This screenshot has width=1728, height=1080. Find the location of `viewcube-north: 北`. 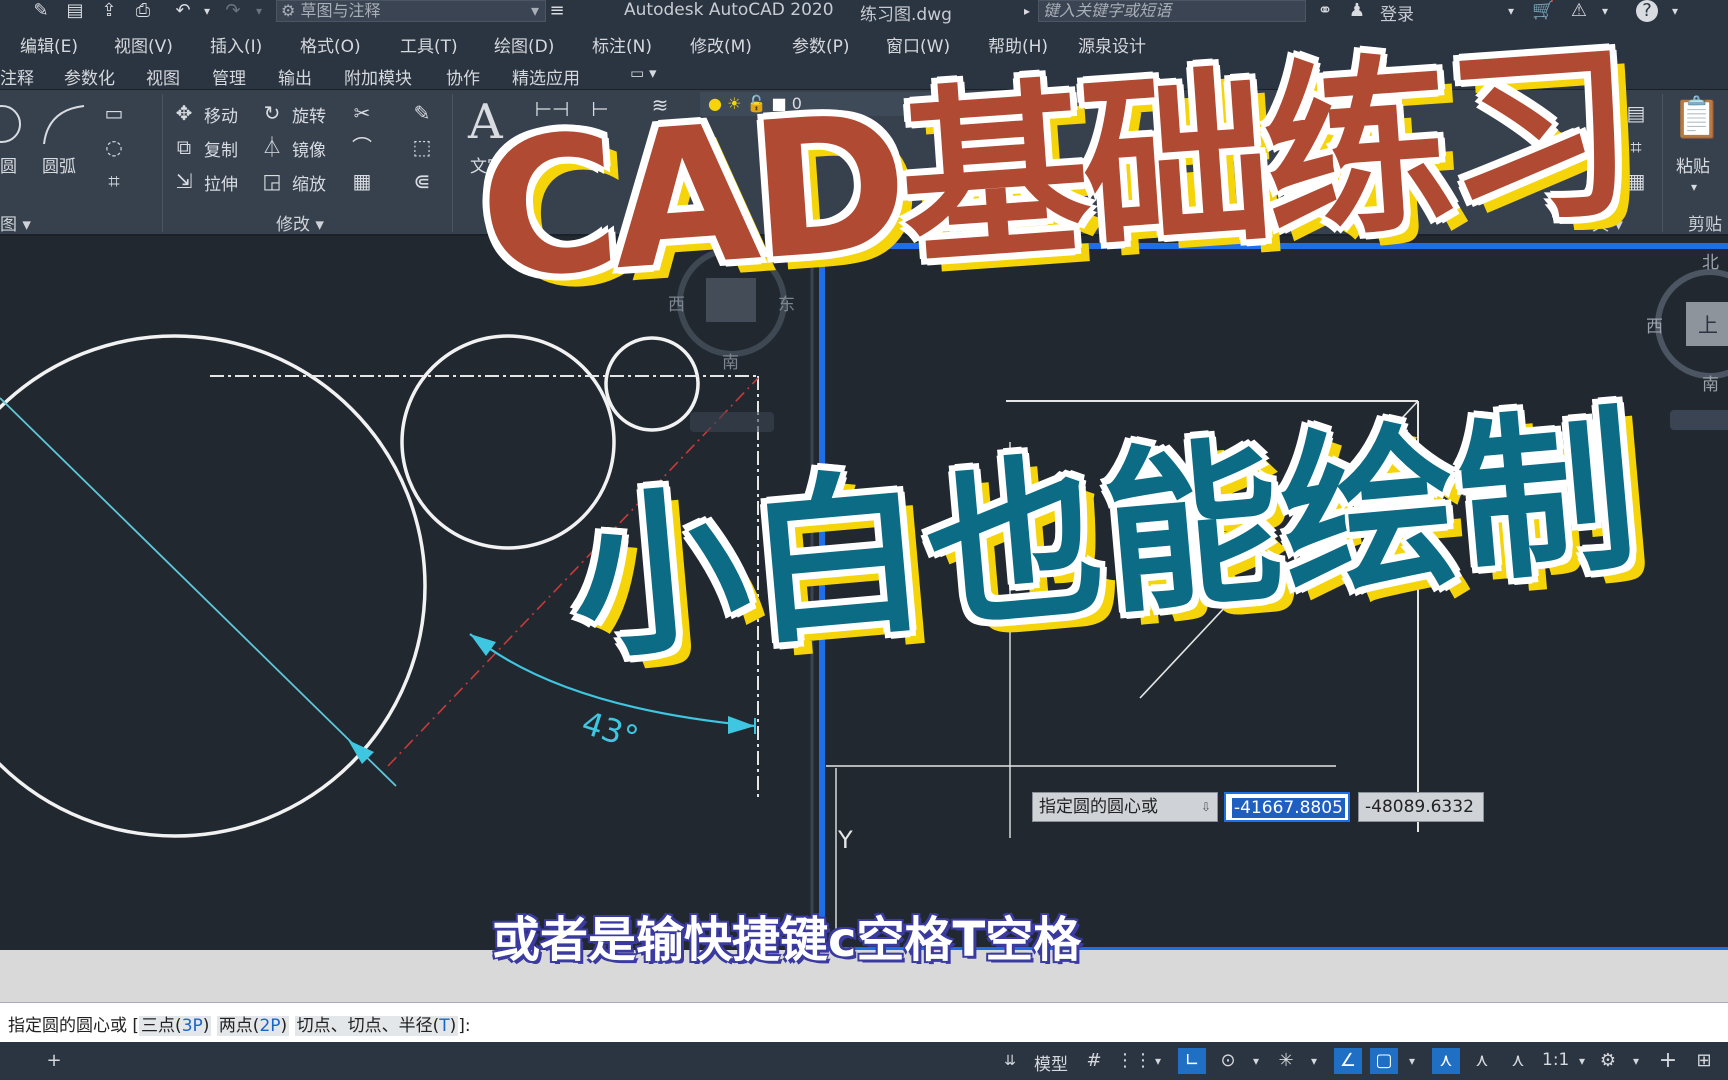

viewcube-north: 北 is located at coordinates (1710, 263).